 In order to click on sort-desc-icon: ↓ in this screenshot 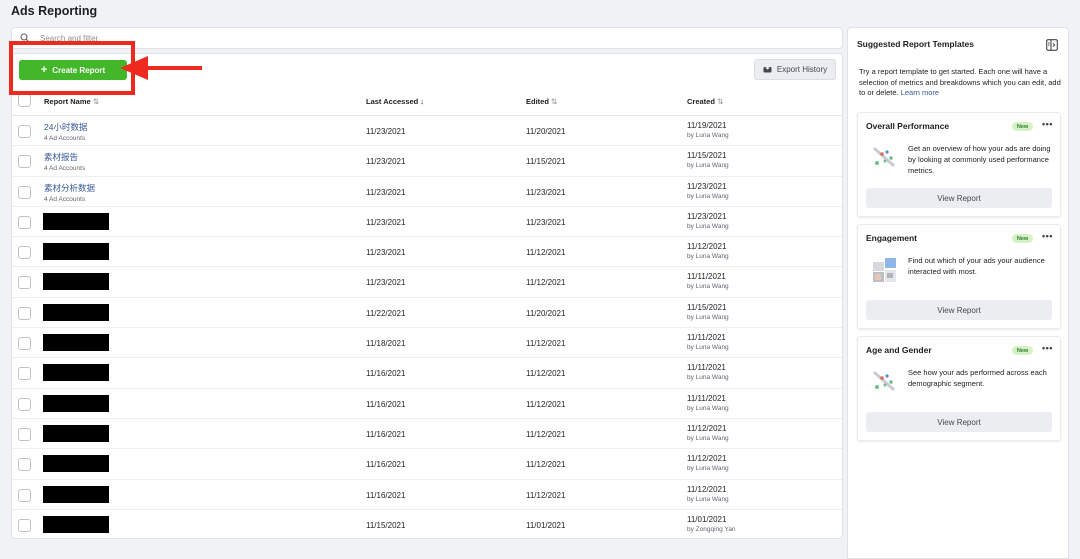, I will do `click(422, 101)`.